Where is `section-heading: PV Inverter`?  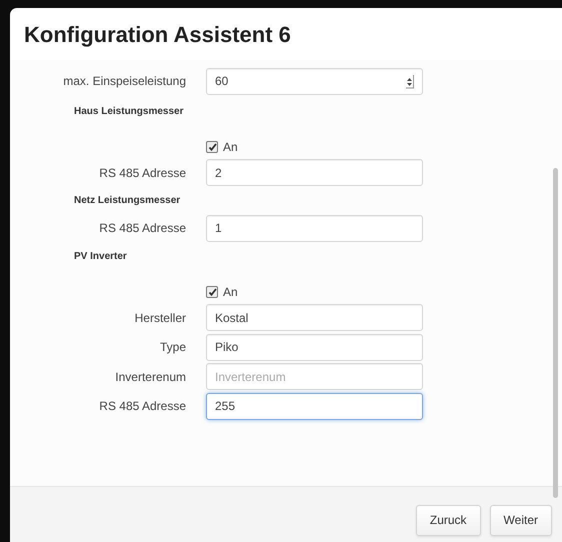
section-heading: PV Inverter is located at coordinates (100, 256).